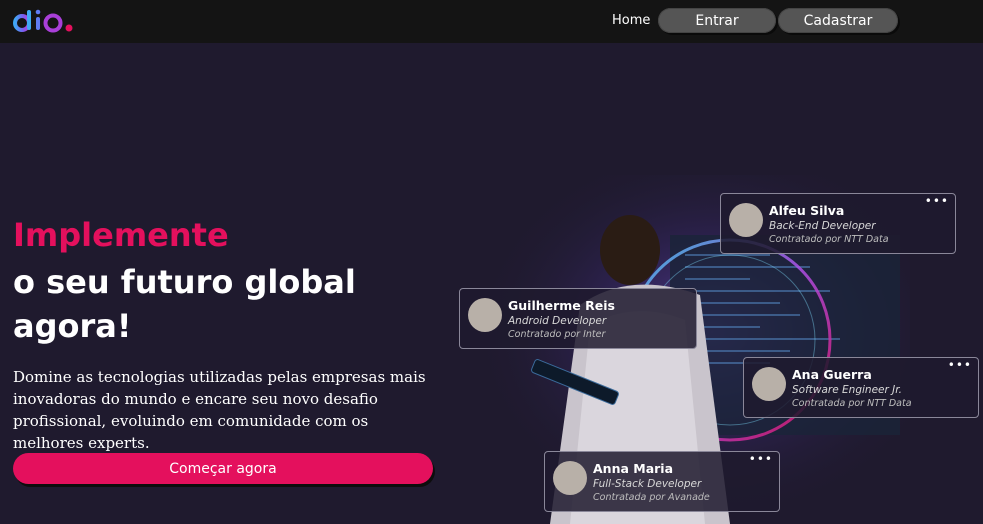 The image size is (983, 524). What do you see at coordinates (121, 235) in the screenshot?
I see `hero-headline-accent: Implemente` at bounding box center [121, 235].